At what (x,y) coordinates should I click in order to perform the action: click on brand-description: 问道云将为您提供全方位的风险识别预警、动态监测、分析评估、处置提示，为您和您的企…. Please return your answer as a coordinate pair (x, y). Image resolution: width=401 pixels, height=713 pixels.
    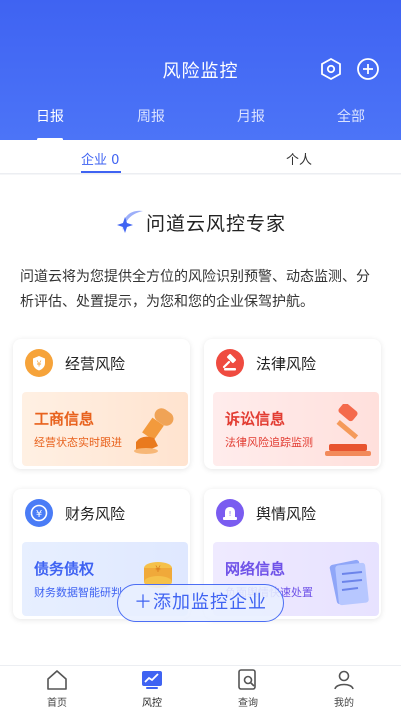
    Looking at the image, I should click on (195, 289).